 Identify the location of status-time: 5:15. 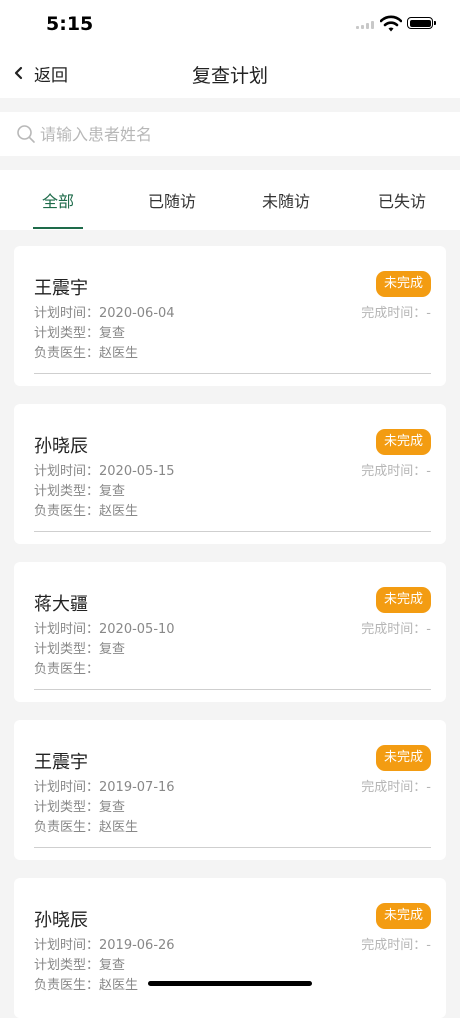
(70, 24).